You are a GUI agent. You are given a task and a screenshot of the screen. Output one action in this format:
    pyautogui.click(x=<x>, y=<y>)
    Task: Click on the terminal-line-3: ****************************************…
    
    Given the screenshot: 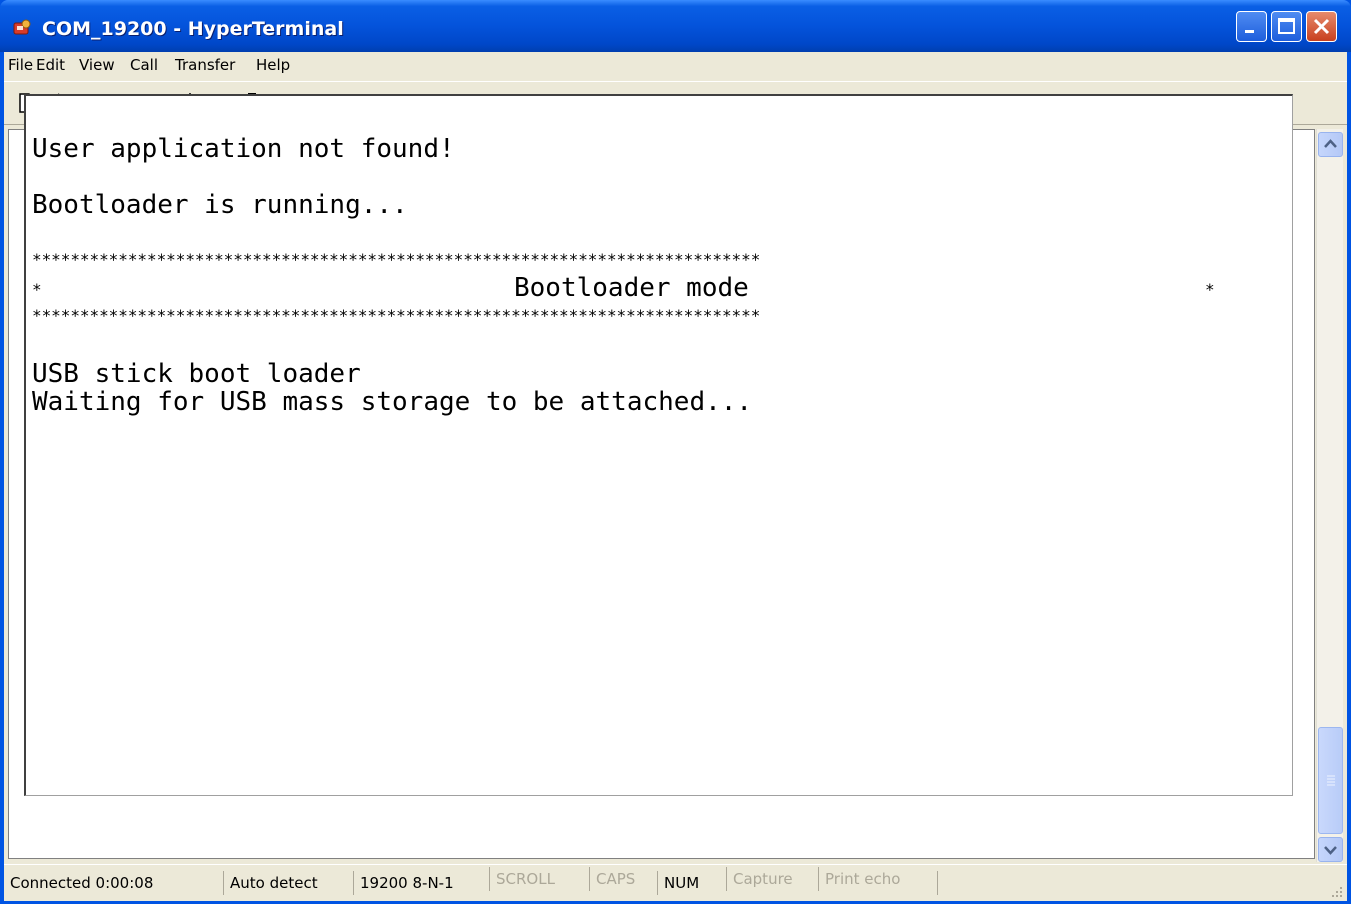 What is the action you would take?
    pyautogui.click(x=396, y=259)
    